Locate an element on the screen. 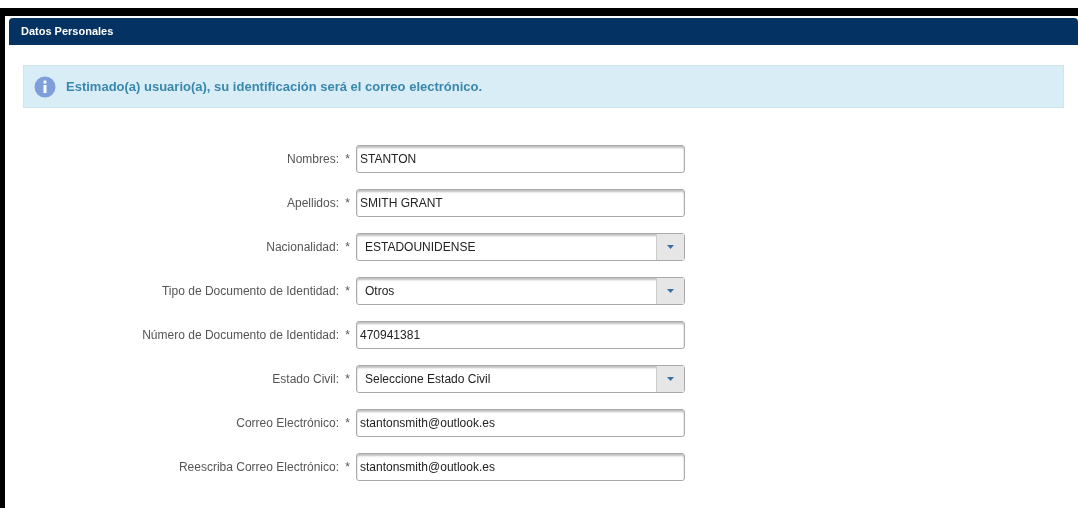  panel-title: Datos Personales is located at coordinates (67, 32).